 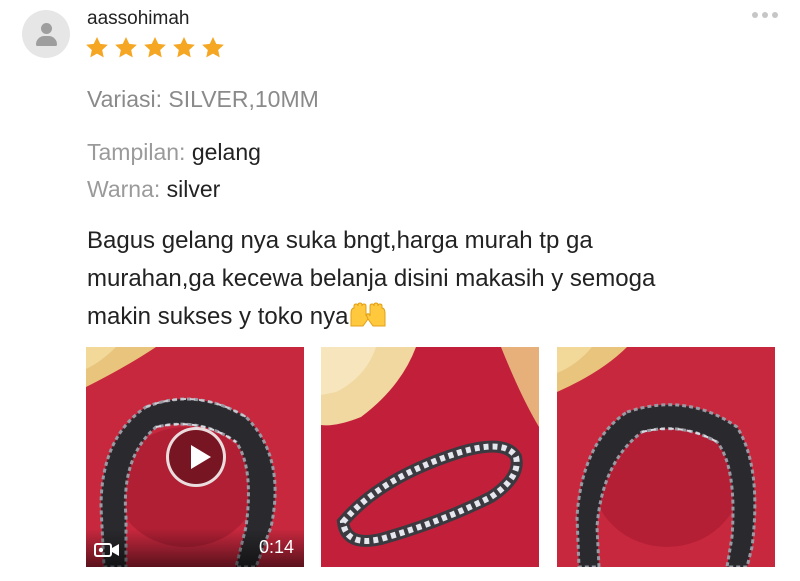 I want to click on reviewer-username: aassohimah, so click(x=138, y=18).